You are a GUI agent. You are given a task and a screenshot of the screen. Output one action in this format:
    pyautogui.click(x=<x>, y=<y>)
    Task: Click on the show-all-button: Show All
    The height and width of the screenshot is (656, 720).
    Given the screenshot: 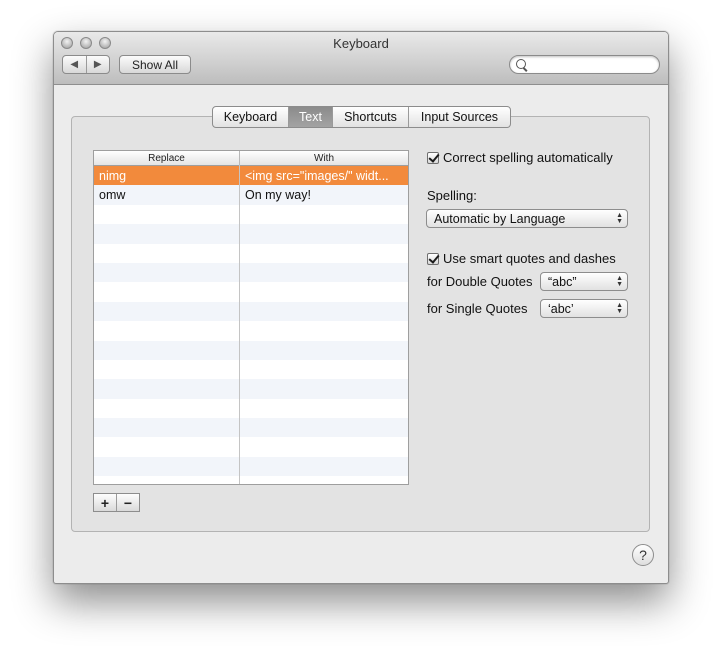 What is the action you would take?
    pyautogui.click(x=155, y=64)
    